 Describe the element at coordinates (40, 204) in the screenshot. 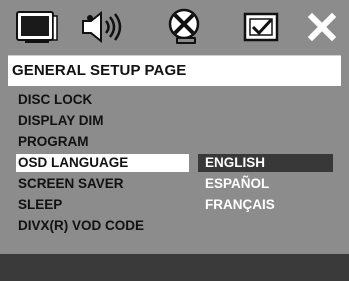

I see `menu-item-sleep: SLEEP` at that location.